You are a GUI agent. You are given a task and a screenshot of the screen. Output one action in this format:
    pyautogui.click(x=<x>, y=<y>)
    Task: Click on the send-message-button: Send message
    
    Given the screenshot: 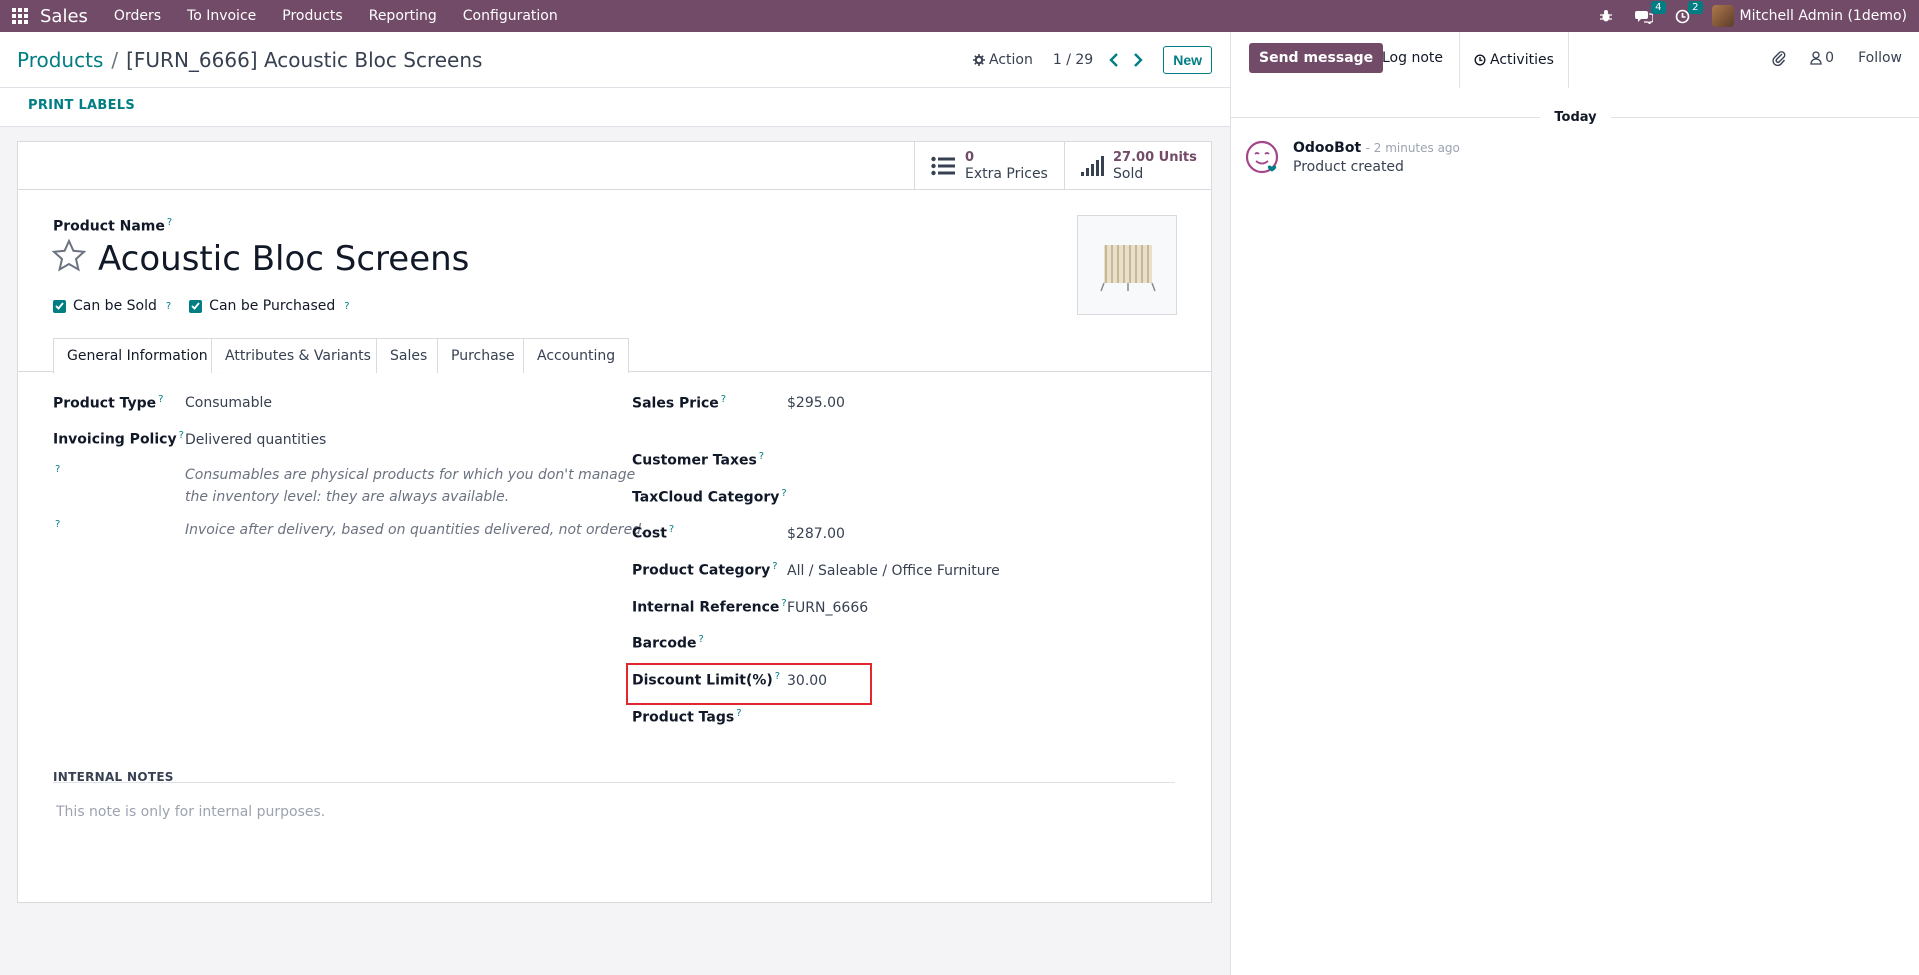 What is the action you would take?
    pyautogui.click(x=1316, y=58)
    